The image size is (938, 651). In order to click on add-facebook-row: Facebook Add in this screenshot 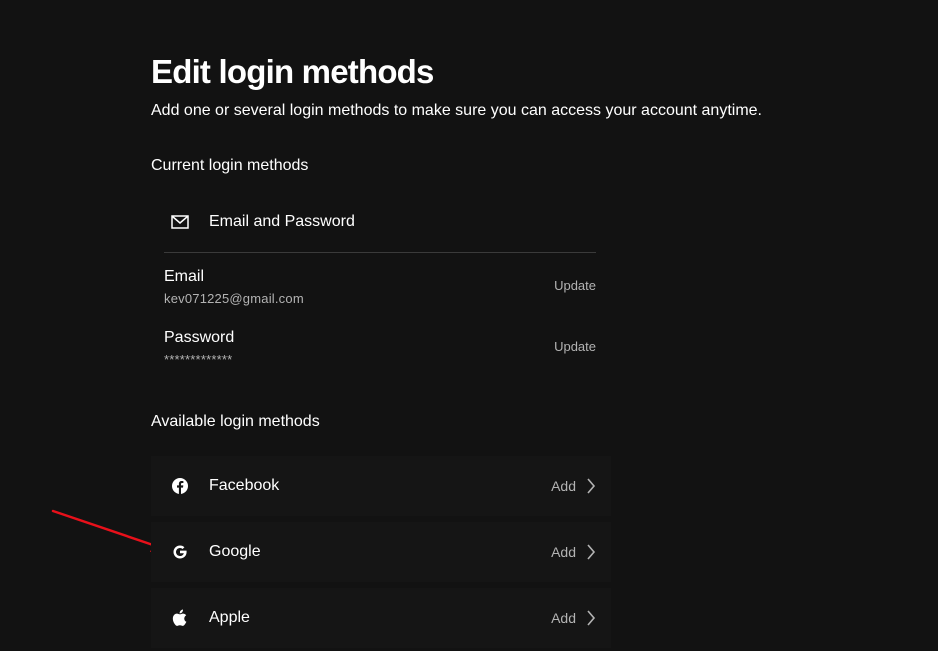, I will do `click(381, 486)`.